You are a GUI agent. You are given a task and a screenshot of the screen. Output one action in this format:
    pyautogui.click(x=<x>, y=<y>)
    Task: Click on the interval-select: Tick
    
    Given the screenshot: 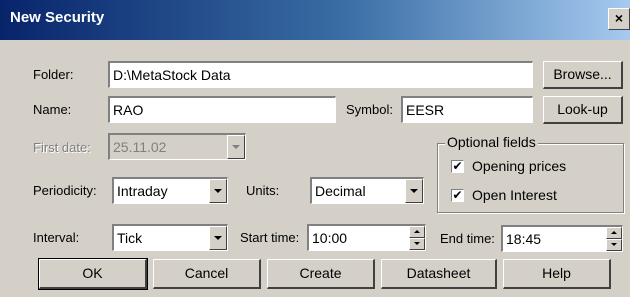 What is the action you would take?
    pyautogui.click(x=170, y=237)
    